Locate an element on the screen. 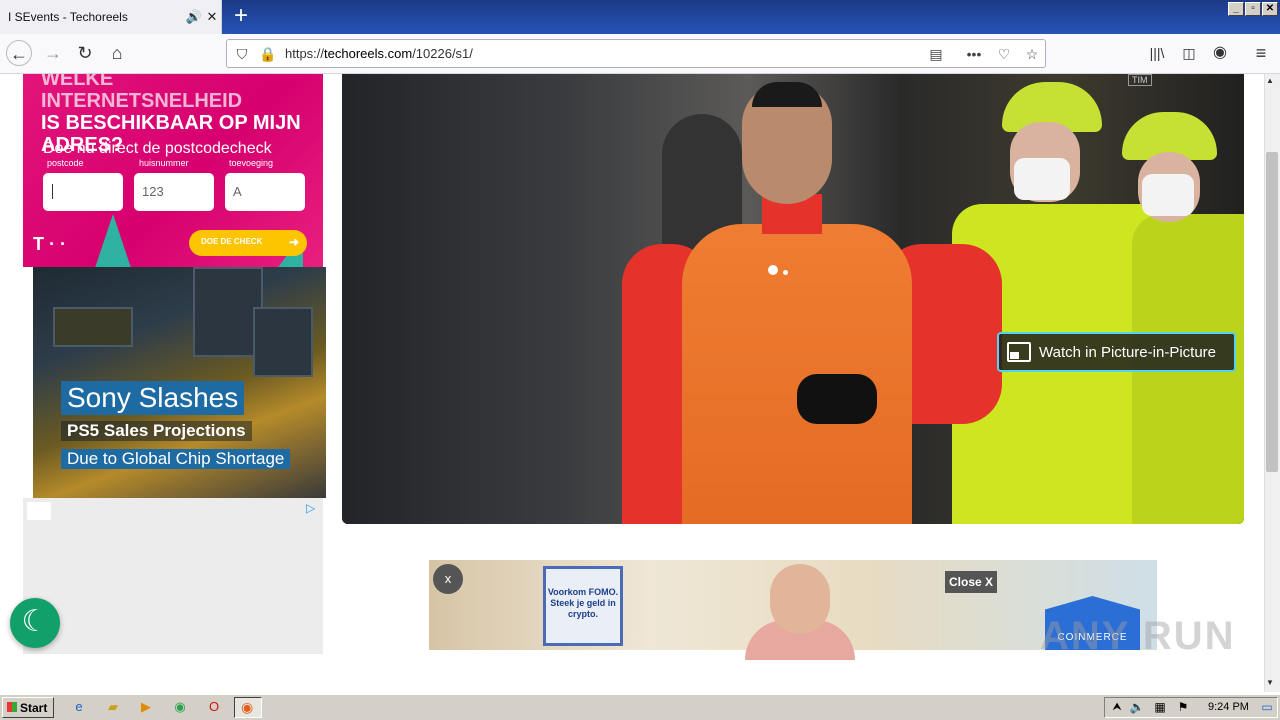 This screenshot has height=720, width=1280. media-player-icon: ▶ is located at coordinates (146, 707).